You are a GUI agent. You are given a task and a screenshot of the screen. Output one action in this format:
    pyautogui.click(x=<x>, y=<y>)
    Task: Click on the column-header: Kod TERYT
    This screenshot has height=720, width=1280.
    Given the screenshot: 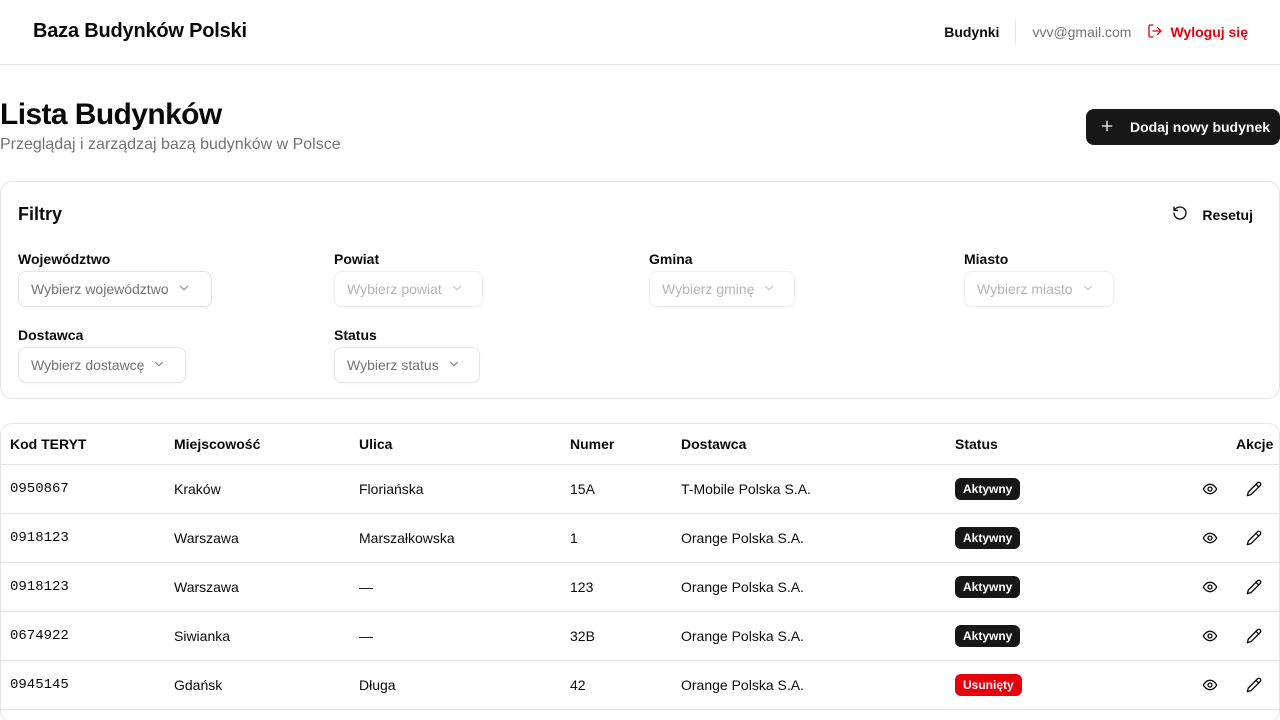 What is the action you would take?
    pyautogui.click(x=48, y=444)
    